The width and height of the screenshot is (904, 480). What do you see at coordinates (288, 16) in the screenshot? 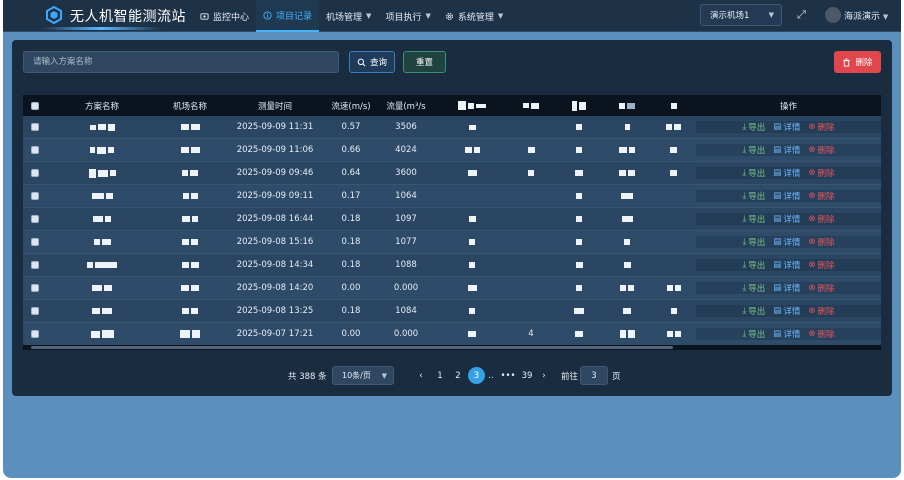
I see `nav-item-project-records: 项目记录` at bounding box center [288, 16].